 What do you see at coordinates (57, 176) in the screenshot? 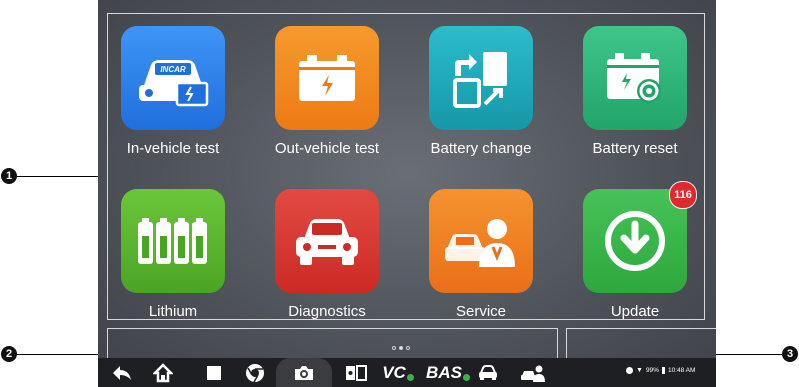
I see `callout-1-line` at bounding box center [57, 176].